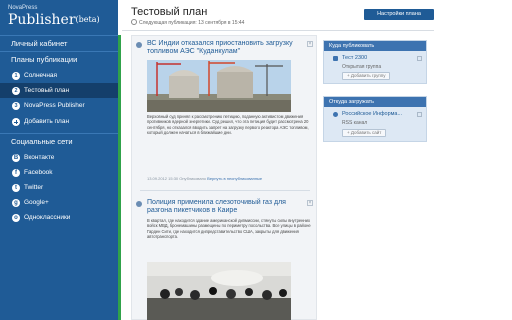 This screenshot has width=512, height=320. I want to click on post-date: 13.09.2012 15:30, so click(163, 178).